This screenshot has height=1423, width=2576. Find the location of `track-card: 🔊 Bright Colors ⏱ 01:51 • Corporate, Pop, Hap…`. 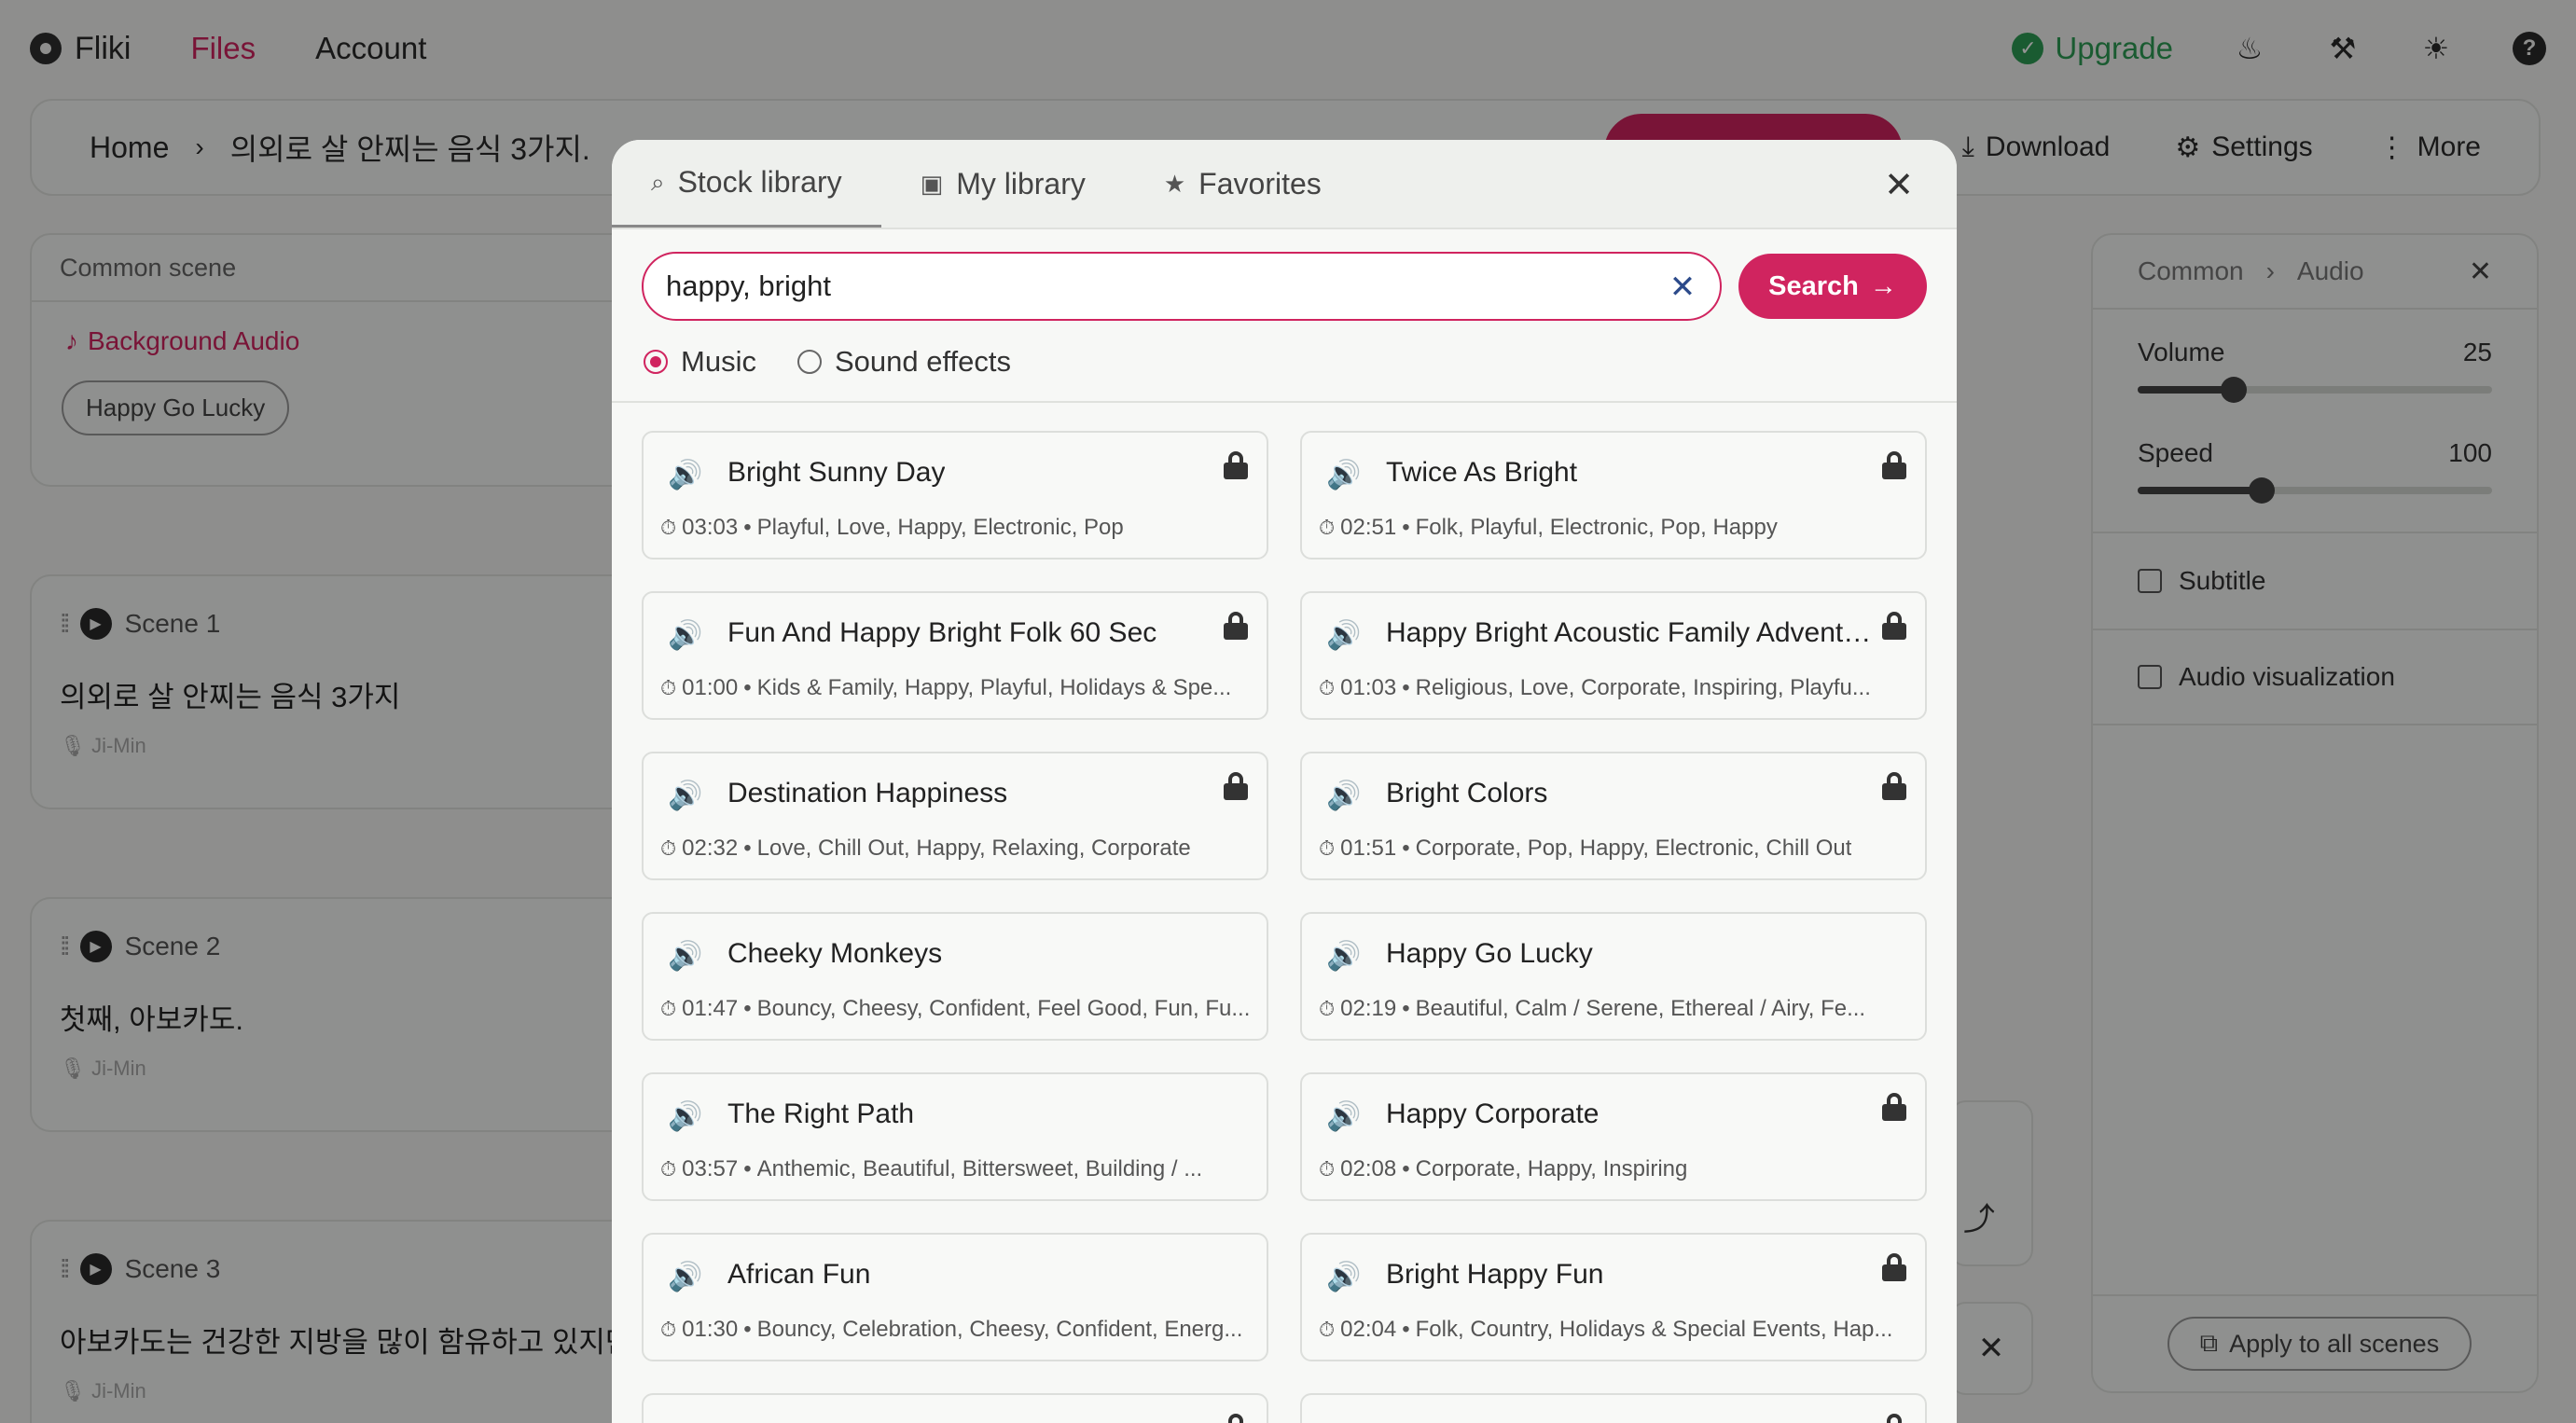

track-card: 🔊 Bright Colors ⏱ 01:51 • Corporate, Pop, Hap… is located at coordinates (1613, 816).